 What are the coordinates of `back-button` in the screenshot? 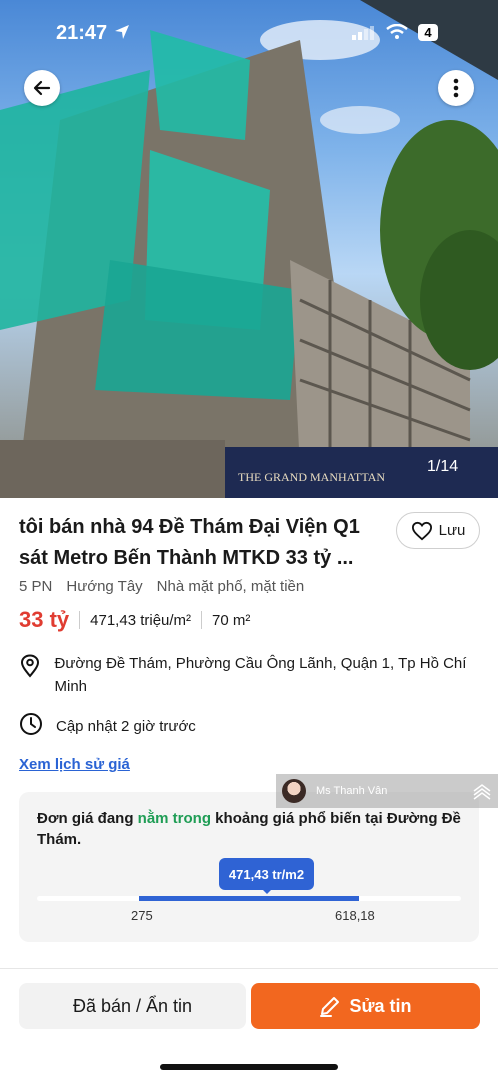 It's located at (42, 88).